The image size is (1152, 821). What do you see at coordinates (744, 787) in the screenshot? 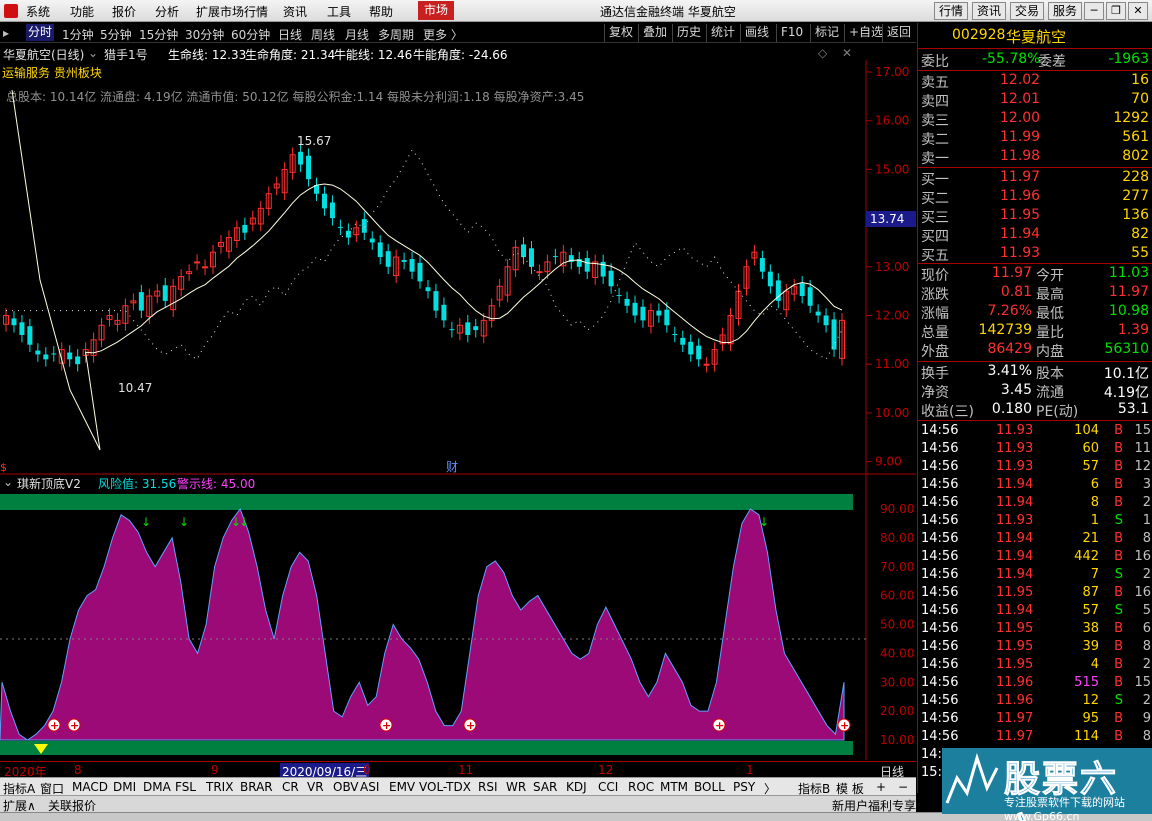
I see `indicator-tab: PSY` at bounding box center [744, 787].